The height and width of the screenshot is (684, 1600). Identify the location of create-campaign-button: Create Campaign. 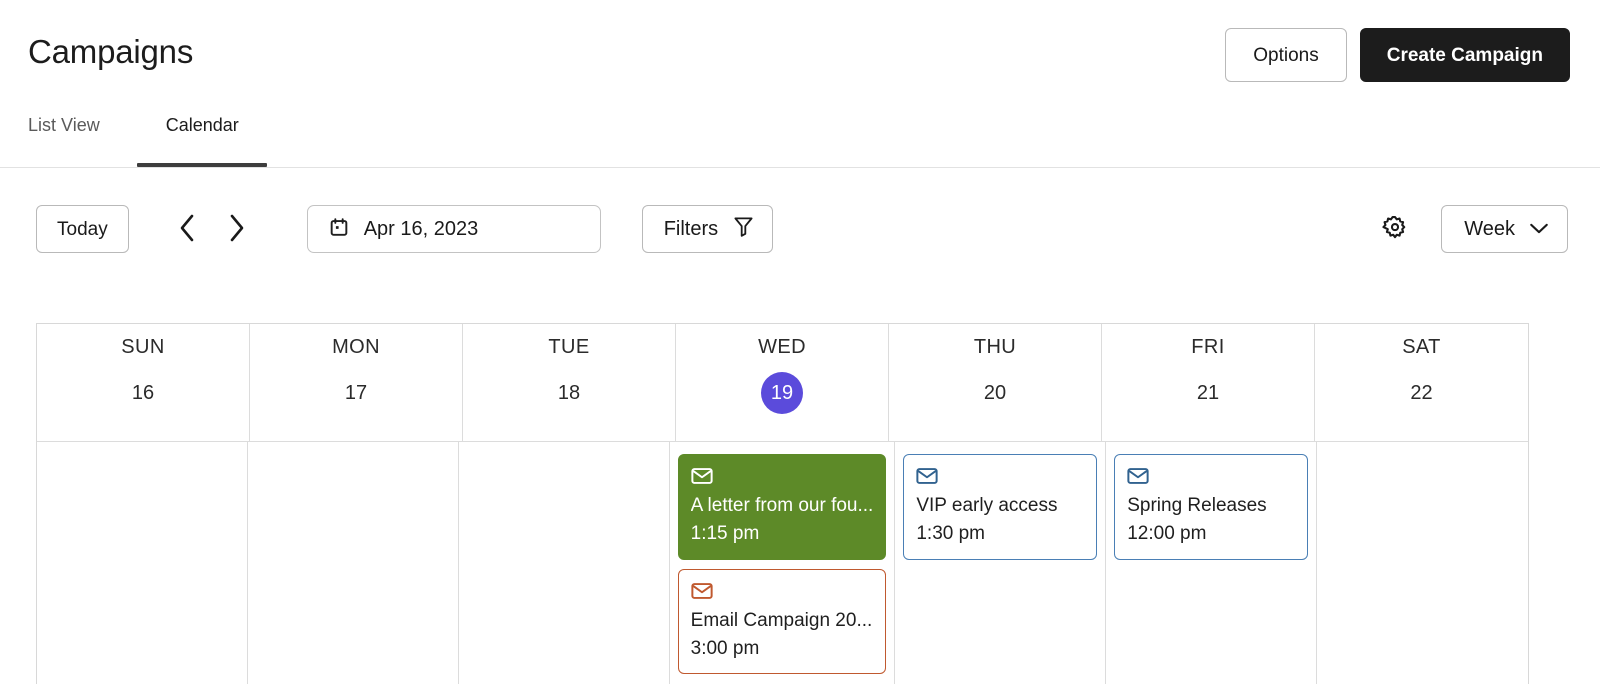
(1464, 55).